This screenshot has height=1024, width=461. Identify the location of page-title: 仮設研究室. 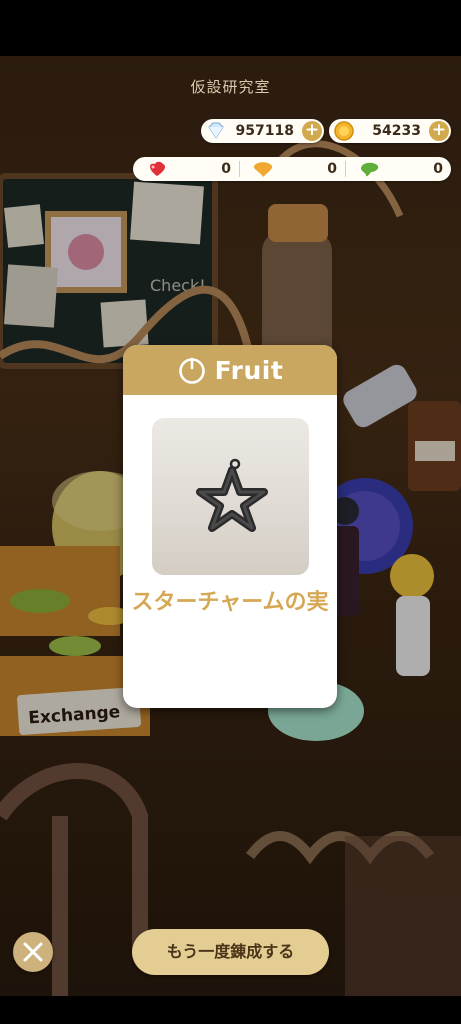
(230, 87).